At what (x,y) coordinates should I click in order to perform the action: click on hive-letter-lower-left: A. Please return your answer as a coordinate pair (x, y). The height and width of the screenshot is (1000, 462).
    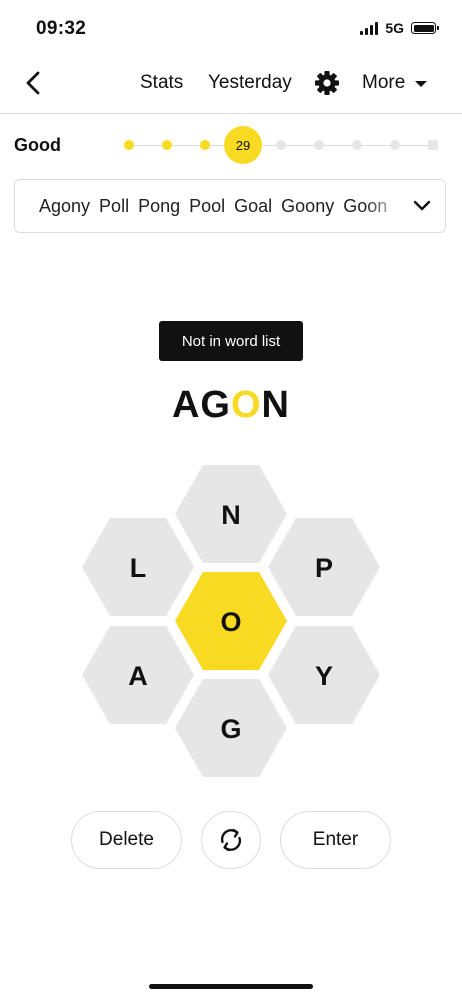
    Looking at the image, I should click on (138, 676).